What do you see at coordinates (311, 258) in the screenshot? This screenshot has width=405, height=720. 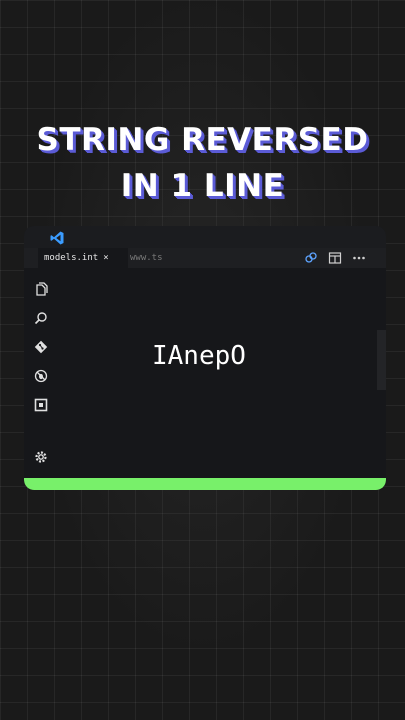 I see `compare-changes-icon` at bounding box center [311, 258].